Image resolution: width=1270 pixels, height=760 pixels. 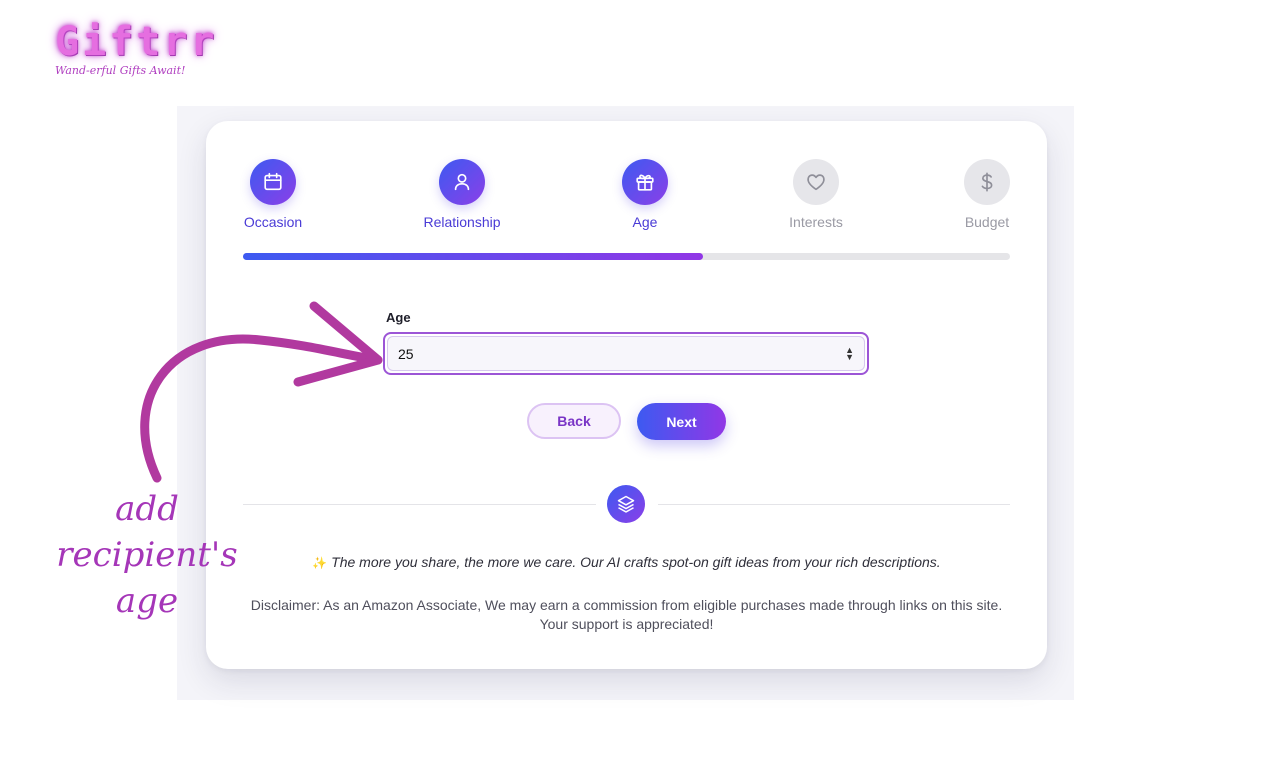 What do you see at coordinates (261, 392) in the screenshot?
I see `annotation-arrow-icon` at bounding box center [261, 392].